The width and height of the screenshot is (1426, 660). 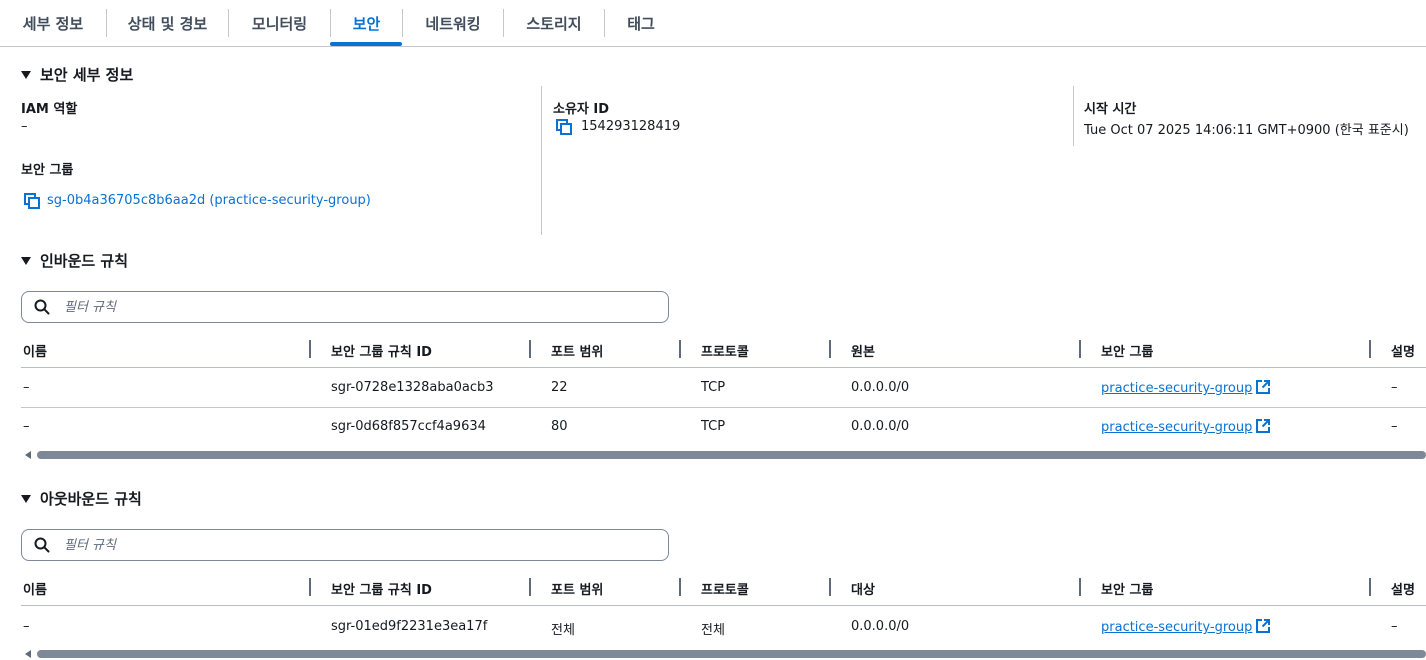 What do you see at coordinates (554, 23) in the screenshot?
I see `tab-storage: 스토리지` at bounding box center [554, 23].